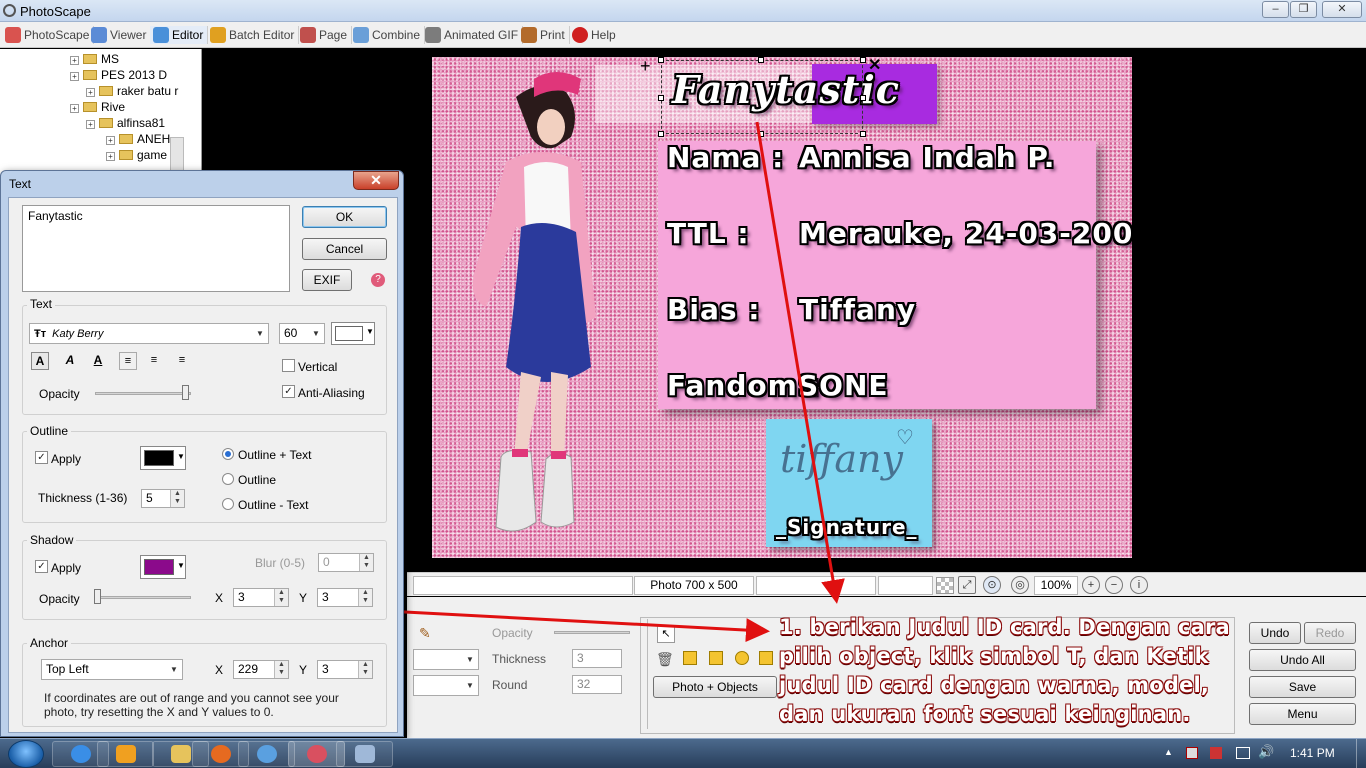 The image size is (1366, 768). Describe the element at coordinates (163, 458) in the screenshot. I see `outline-color-picker: ▼` at that location.